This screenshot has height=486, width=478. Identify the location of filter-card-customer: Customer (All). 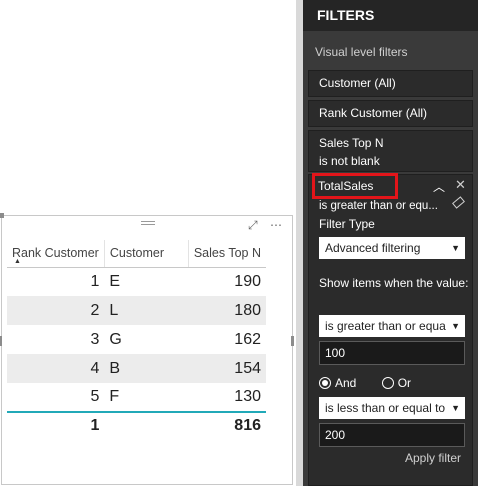
(390, 83).